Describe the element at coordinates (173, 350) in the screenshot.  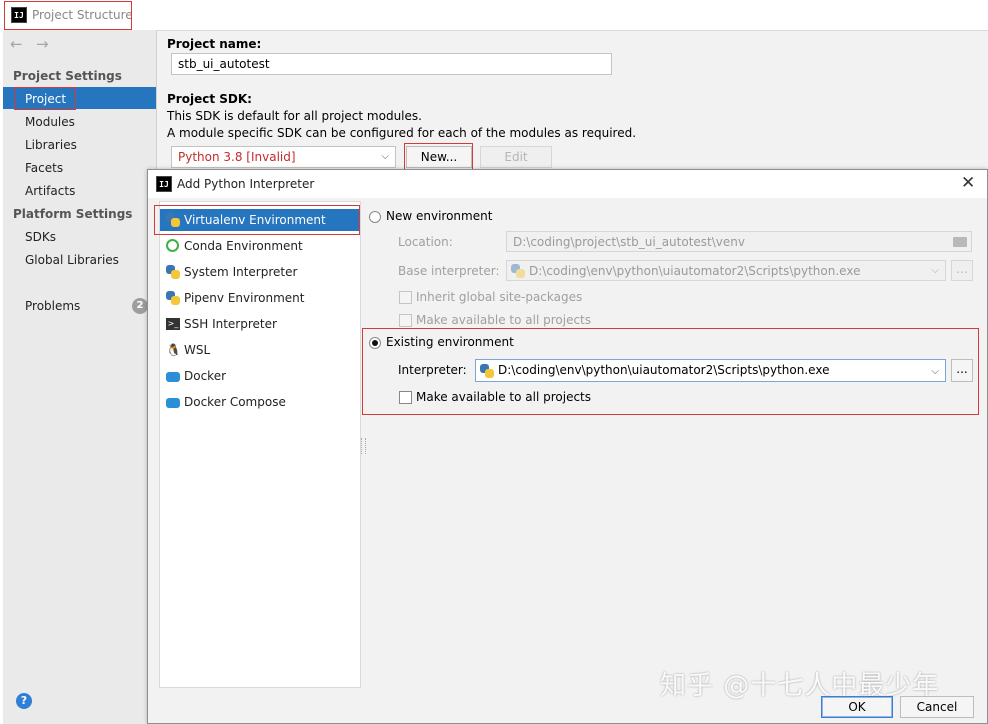
I see `linux-icon: 🐧` at that location.